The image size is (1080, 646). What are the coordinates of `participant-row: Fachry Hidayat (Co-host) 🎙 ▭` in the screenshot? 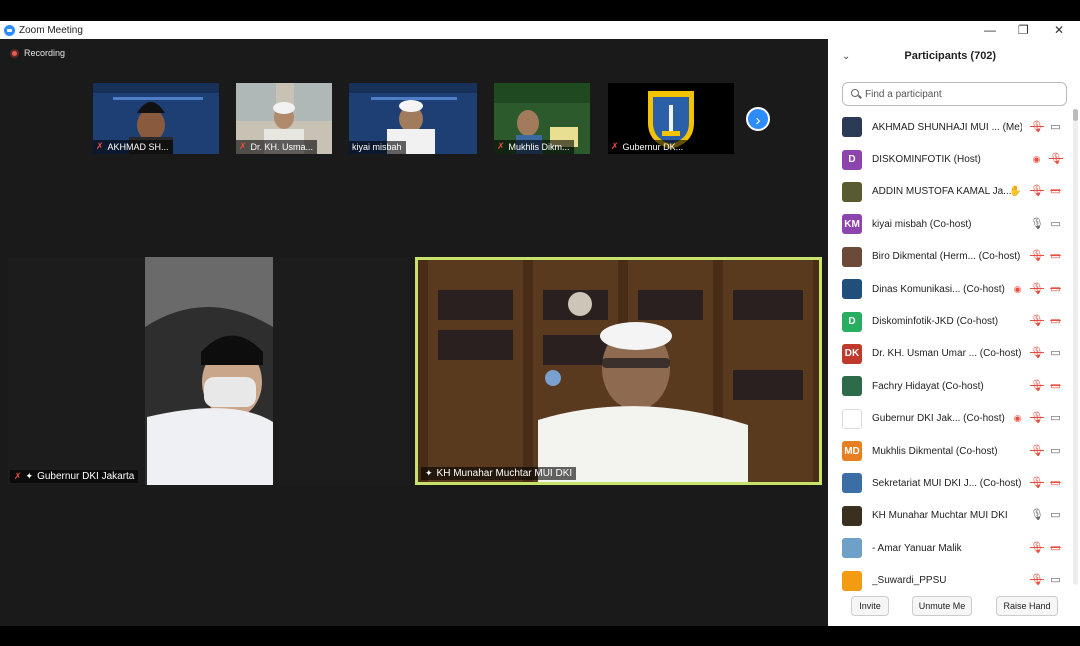 It's located at (950, 386).